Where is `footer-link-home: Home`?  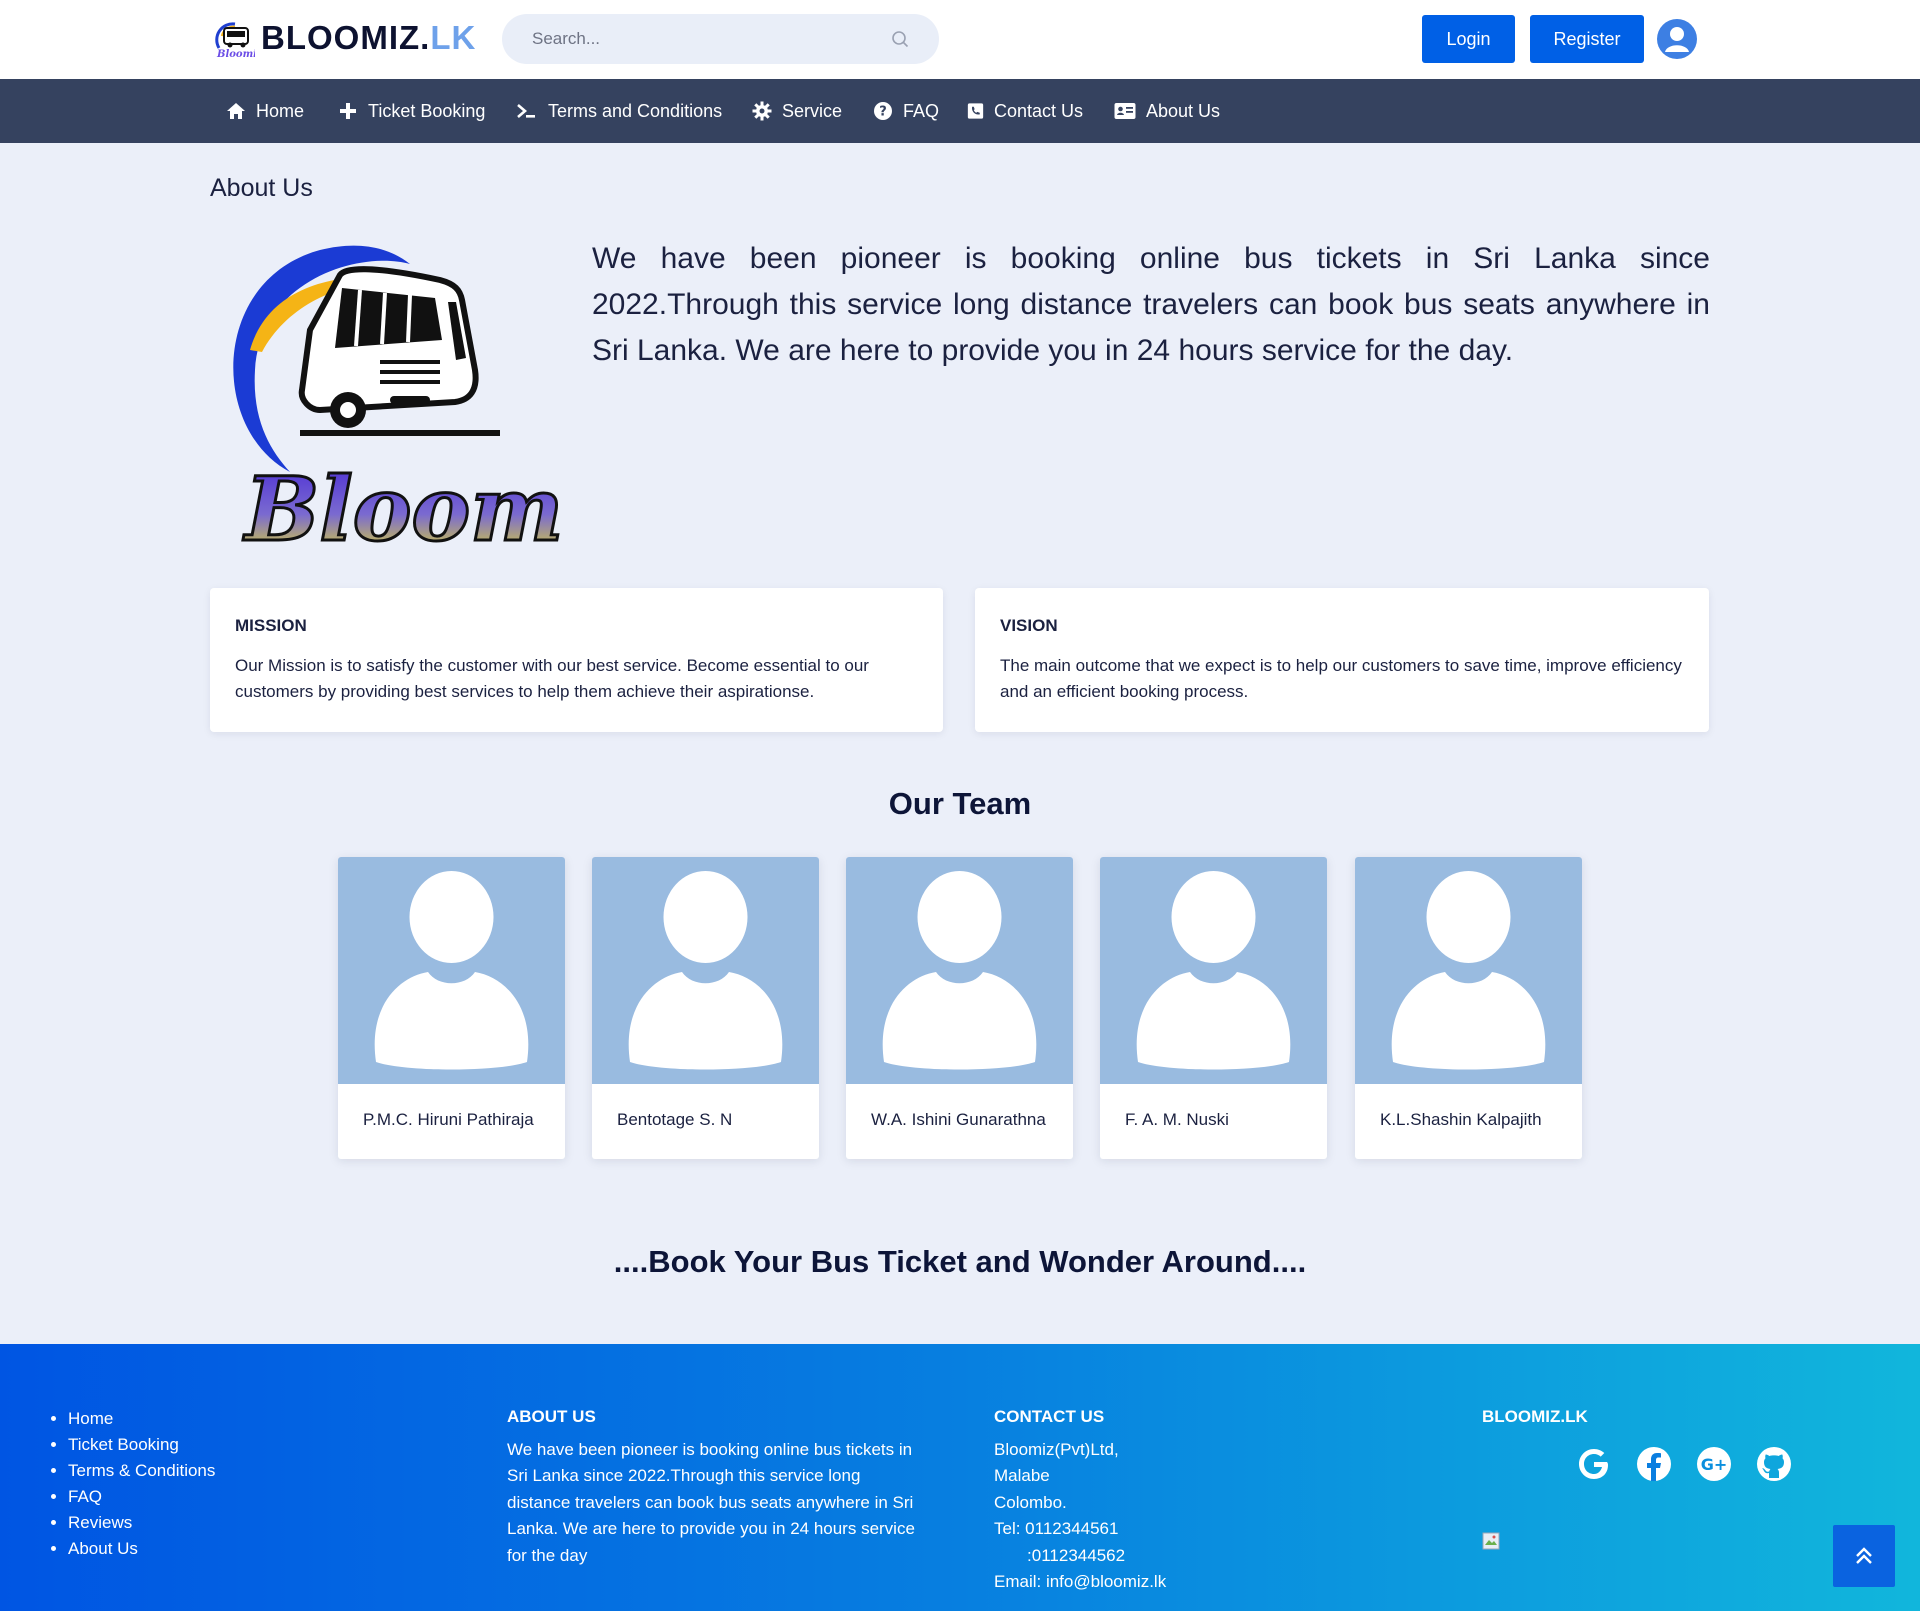 footer-link-home: Home is located at coordinates (141, 1419).